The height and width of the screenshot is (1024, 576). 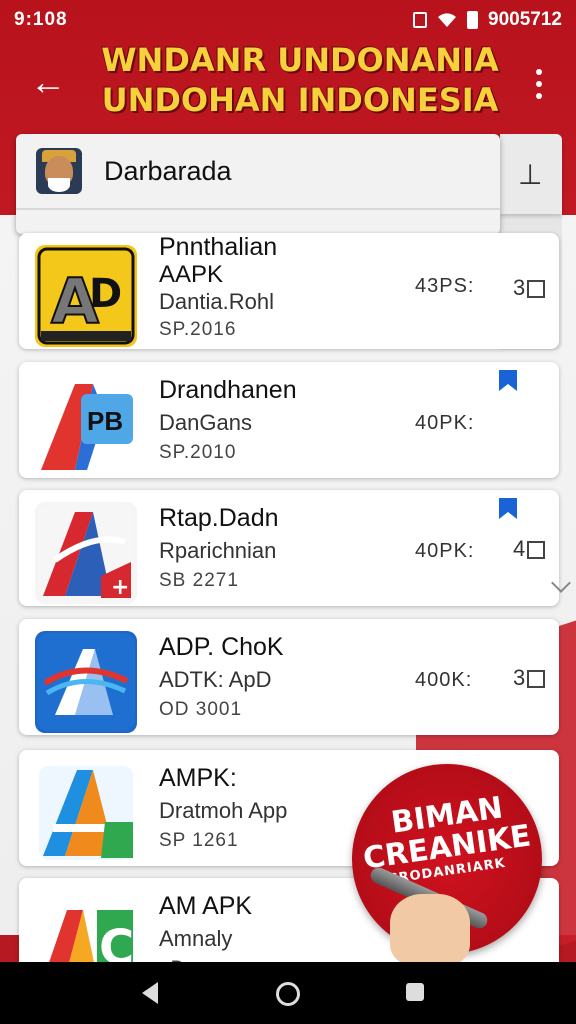 I want to click on status-icons: 9005712, so click(x=487, y=20).